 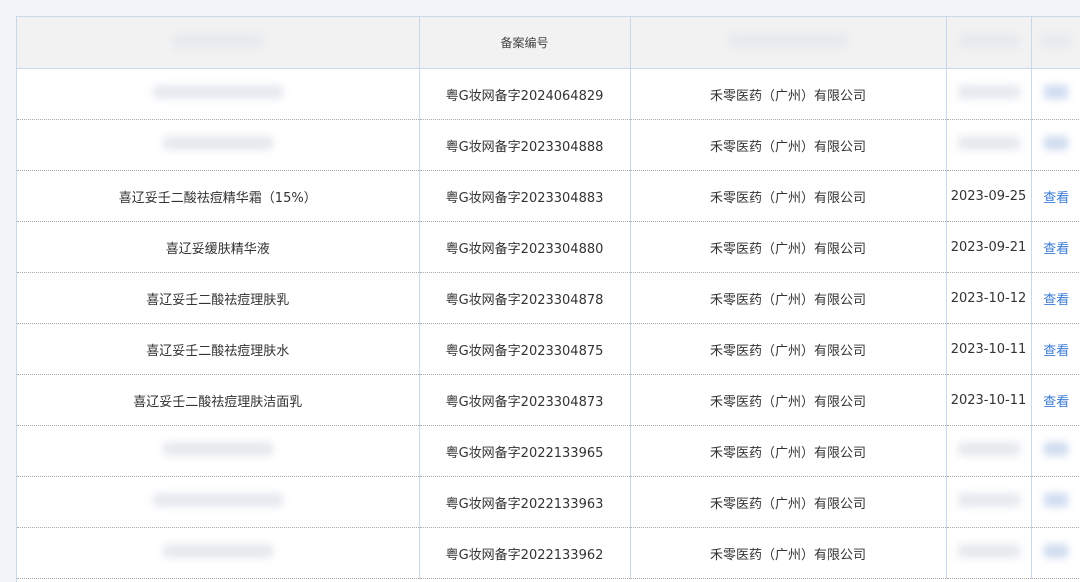 What do you see at coordinates (218, 349) in the screenshot?
I see `cell-product-name: 喜辽妥壬二酸祛痘理肤水` at bounding box center [218, 349].